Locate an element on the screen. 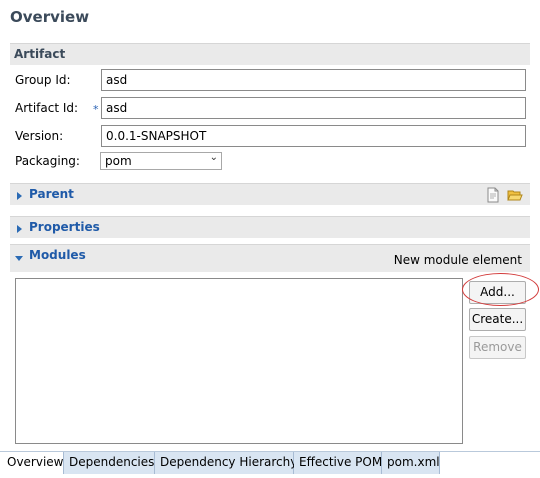  new-file-icon is located at coordinates (493, 195).